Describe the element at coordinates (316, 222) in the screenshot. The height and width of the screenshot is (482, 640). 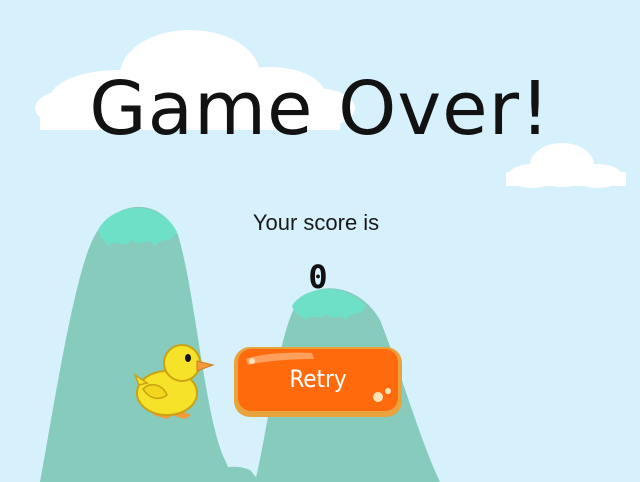
I see `score-label: Your score is` at that location.